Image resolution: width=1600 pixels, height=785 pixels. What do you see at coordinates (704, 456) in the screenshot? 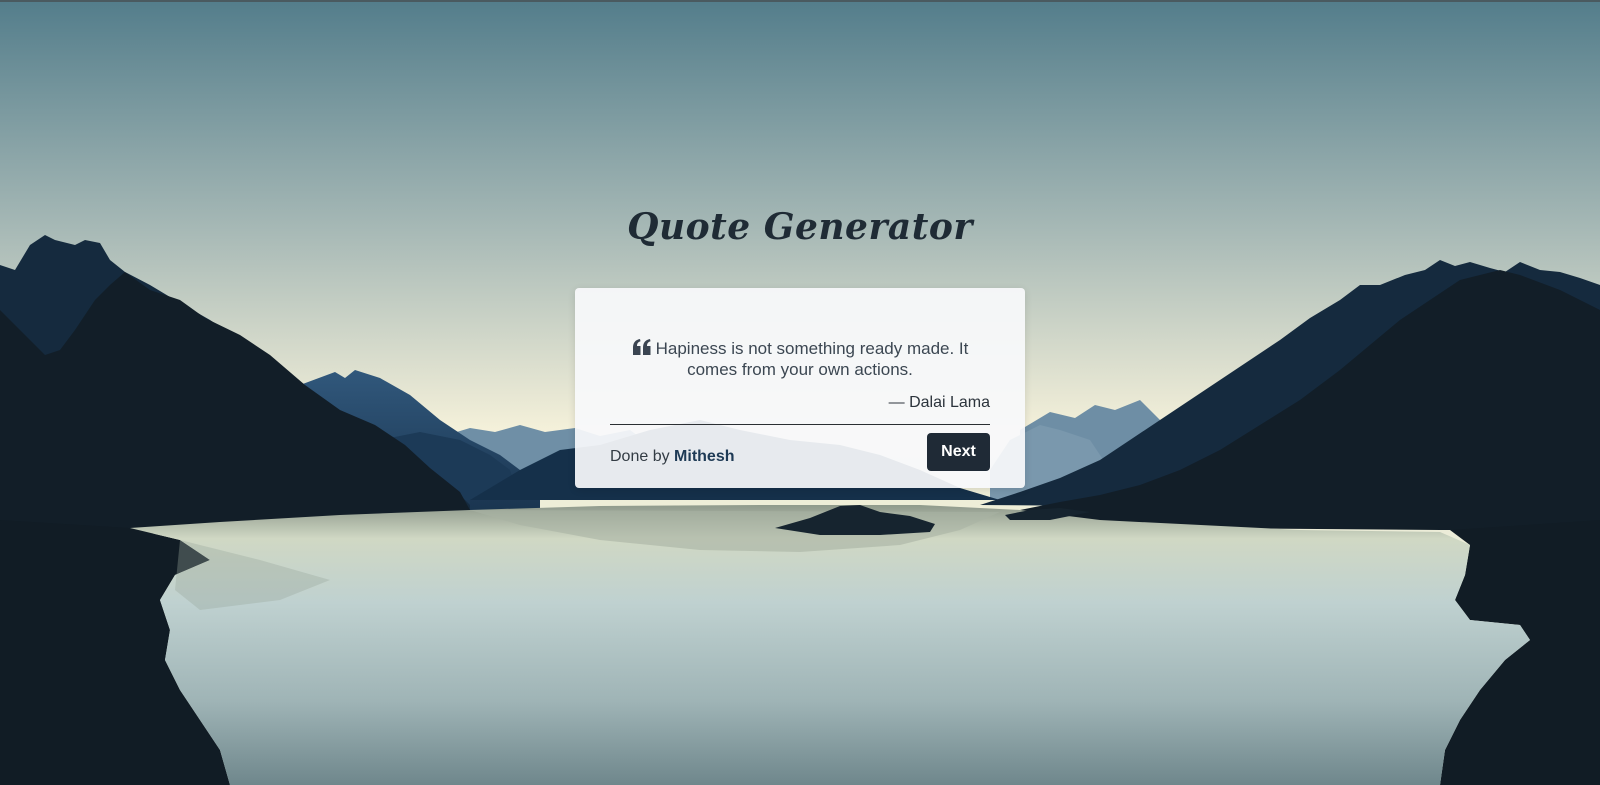
I see `credit-author-name: Mithesh` at bounding box center [704, 456].